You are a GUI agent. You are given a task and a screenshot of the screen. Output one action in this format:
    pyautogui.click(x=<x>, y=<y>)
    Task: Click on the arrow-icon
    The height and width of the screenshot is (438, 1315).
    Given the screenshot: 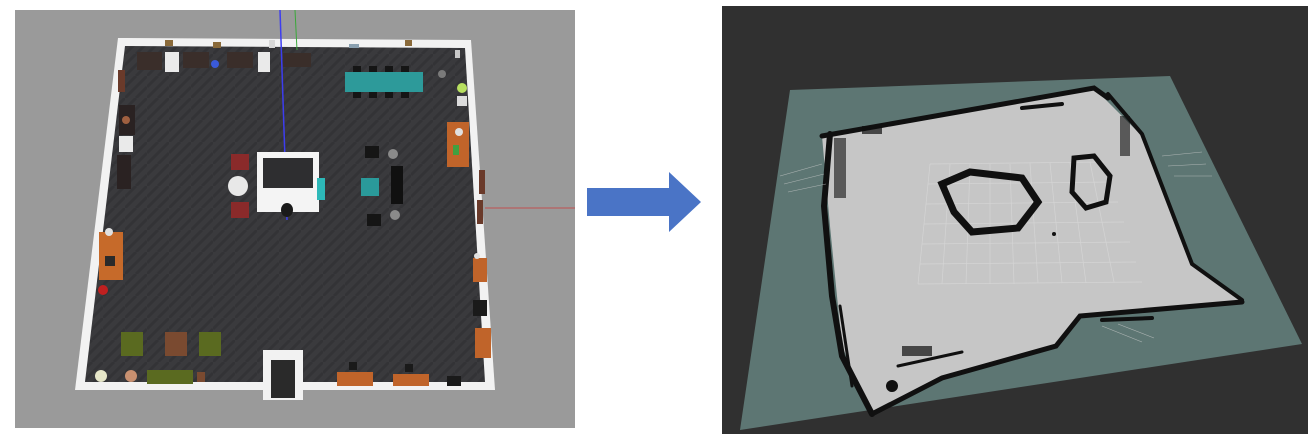 What is the action you would take?
    pyautogui.click(x=644, y=202)
    